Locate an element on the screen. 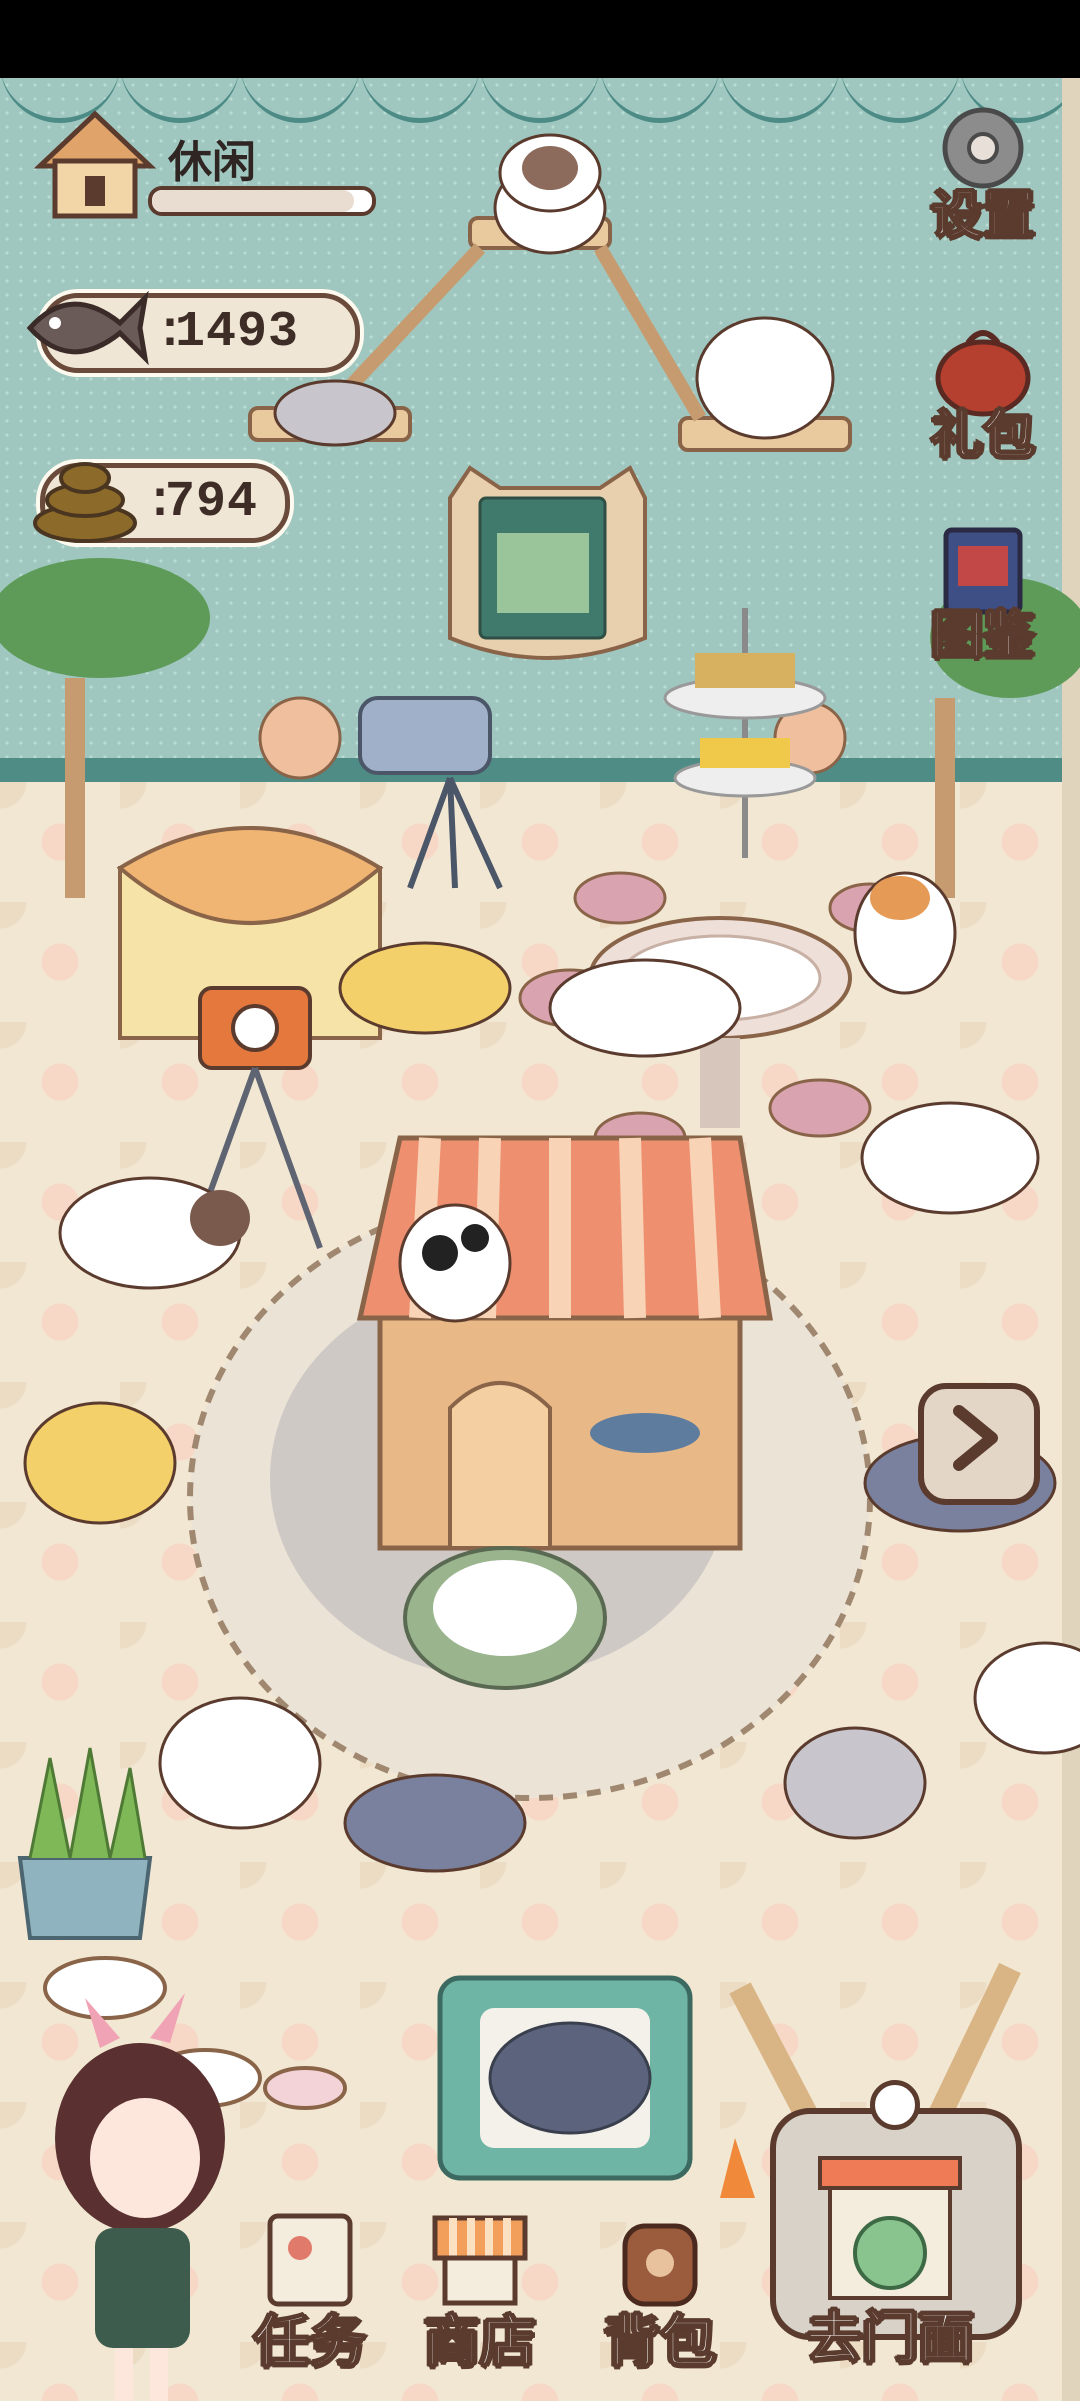 The image size is (1080, 2401). status-label: 休闲 is located at coordinates (212, 162).